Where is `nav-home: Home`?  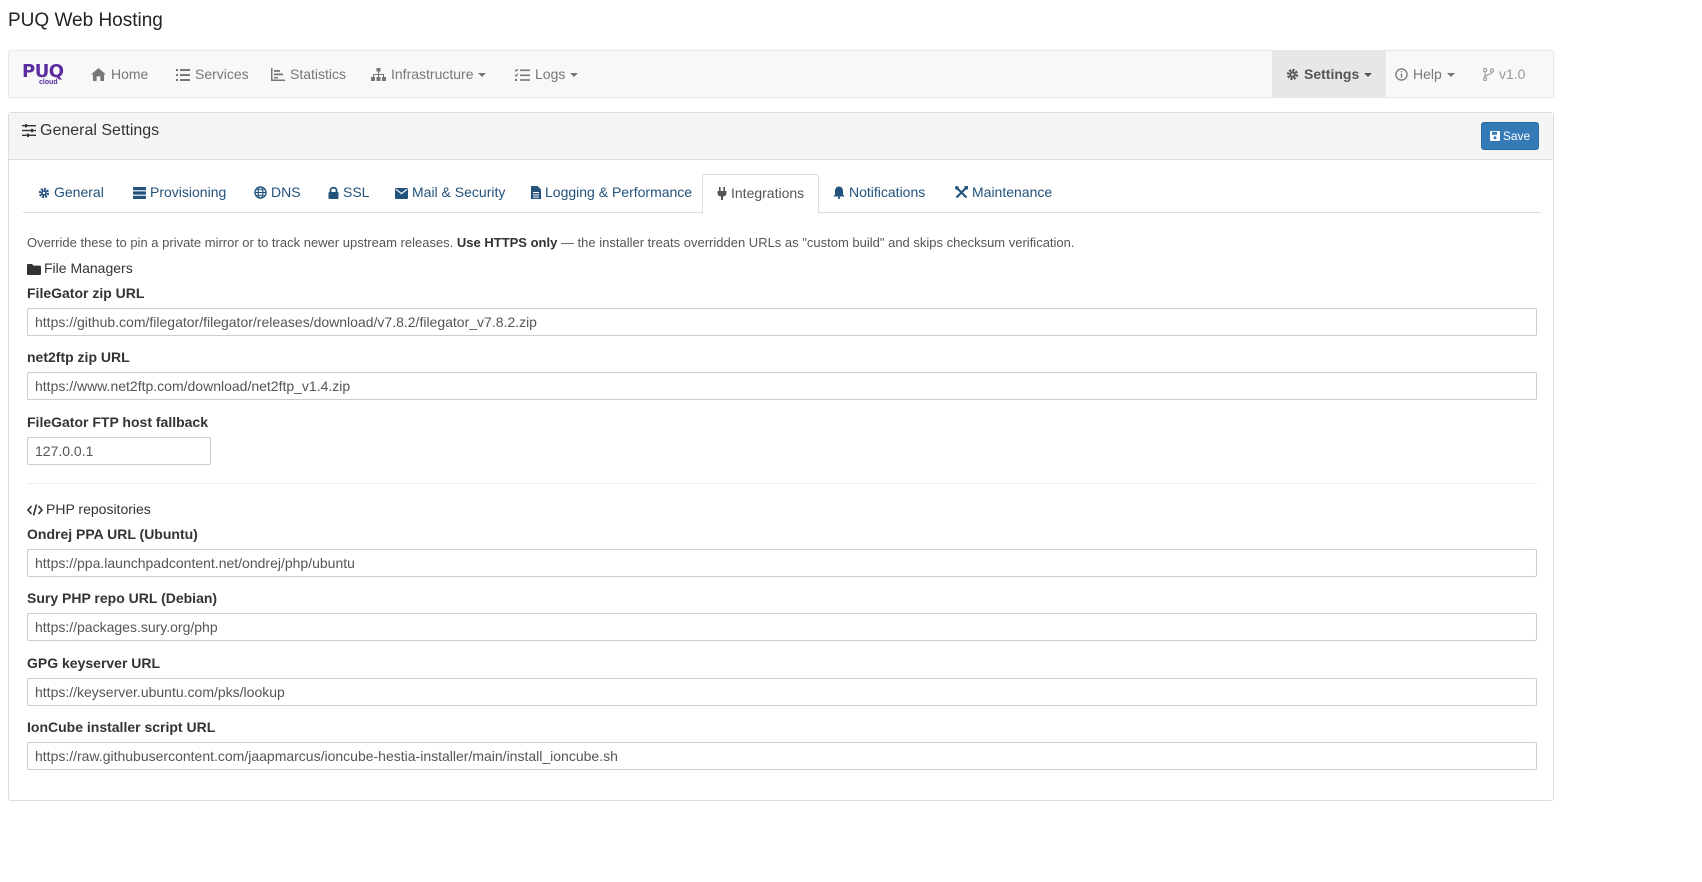 nav-home: Home is located at coordinates (119, 74).